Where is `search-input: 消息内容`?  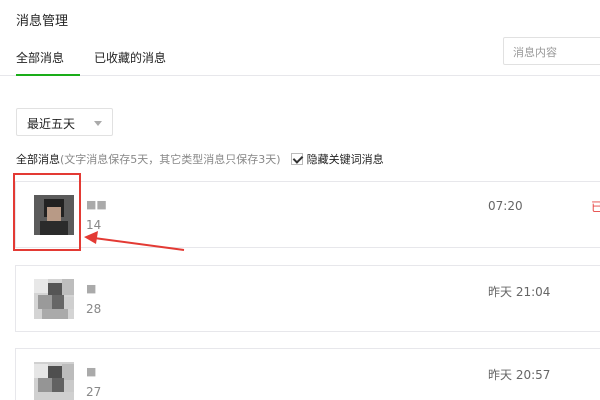
search-input: 消息内容 is located at coordinates (551, 51).